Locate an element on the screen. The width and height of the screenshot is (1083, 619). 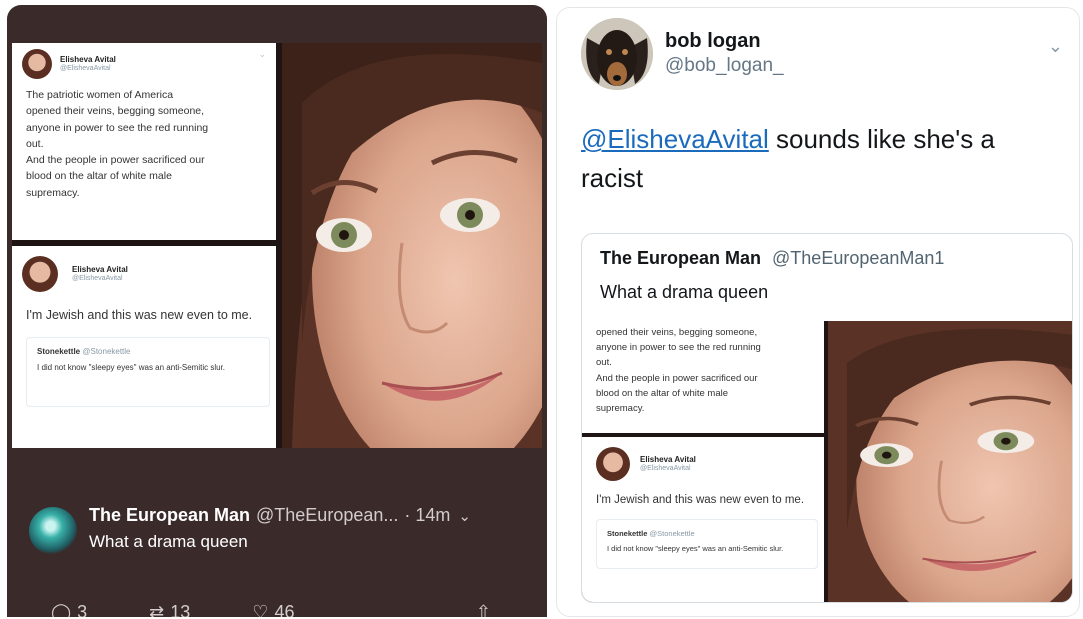
author-handle: @bob_logan_ is located at coordinates (724, 65).